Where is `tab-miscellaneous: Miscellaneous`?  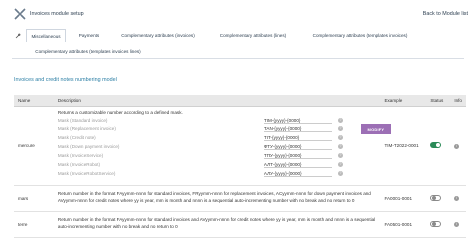
tab-miscellaneous: Miscellaneous is located at coordinates (46, 35).